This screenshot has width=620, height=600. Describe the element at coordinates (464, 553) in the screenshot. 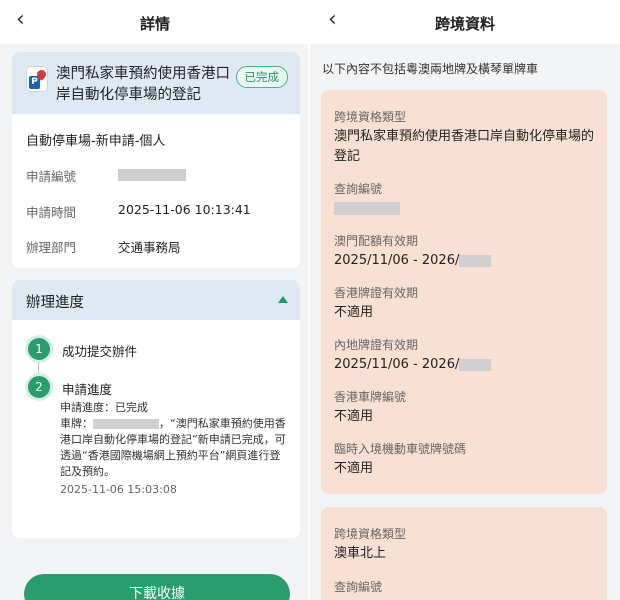

I see `qualification-card-macau-north: 跨境資格類型 澳車北上 查詢編號` at that location.